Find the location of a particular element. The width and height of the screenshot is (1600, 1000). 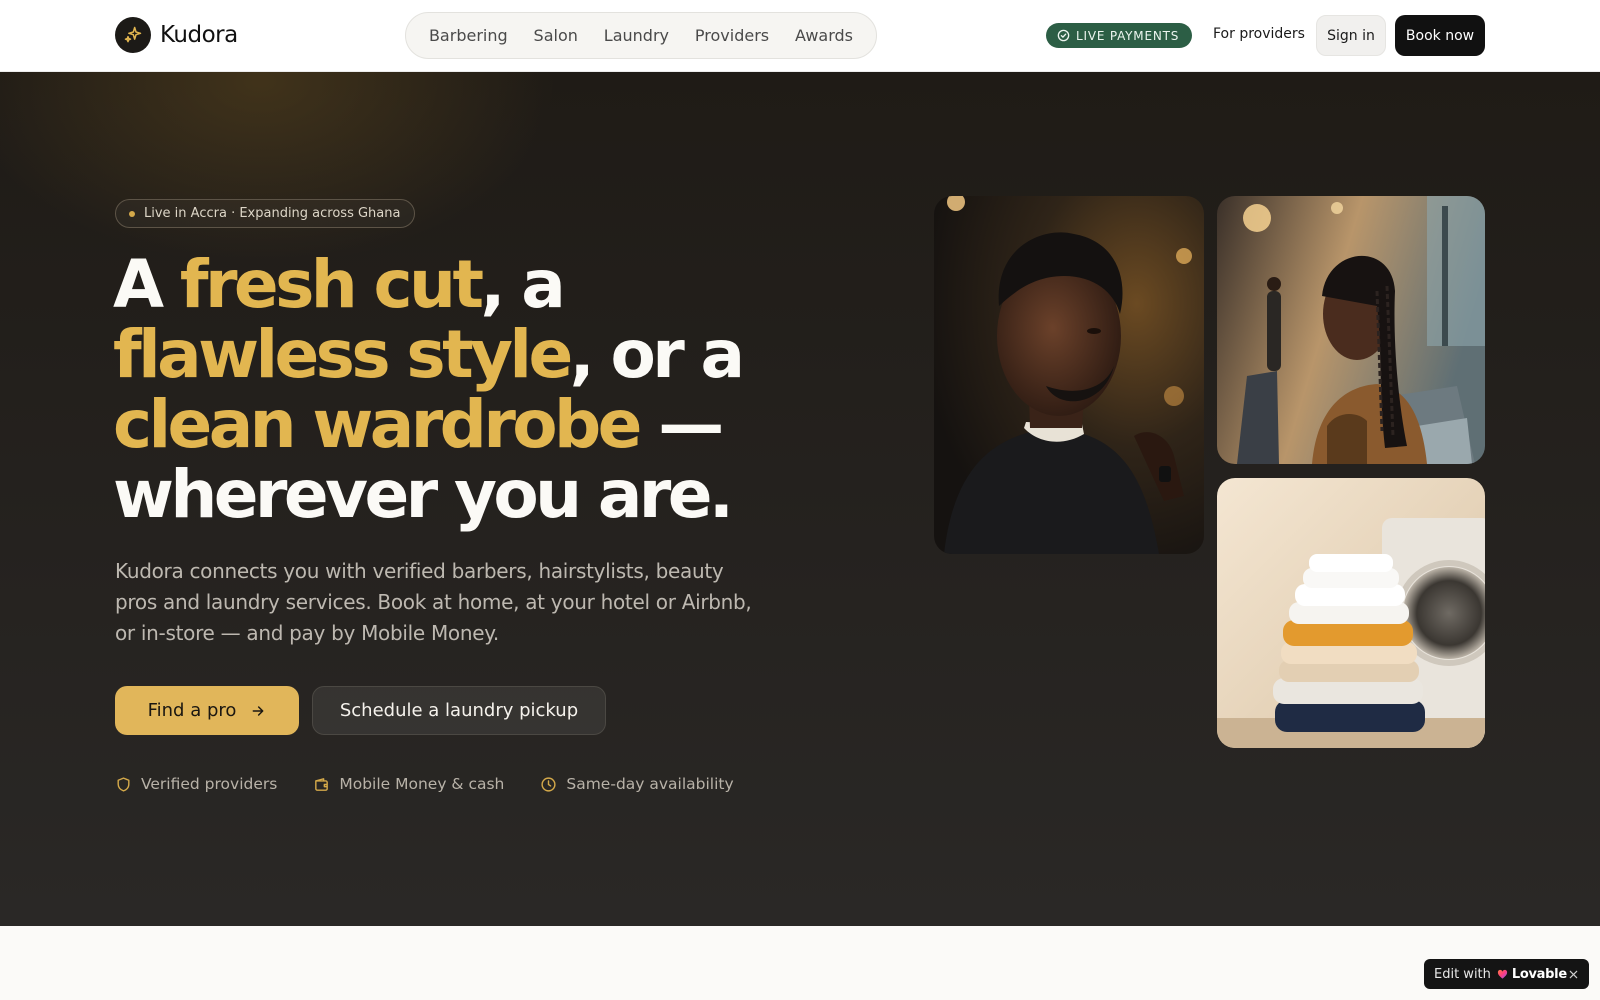

live-payments-badge: LIVE PAYMENTS is located at coordinates (1119, 35).